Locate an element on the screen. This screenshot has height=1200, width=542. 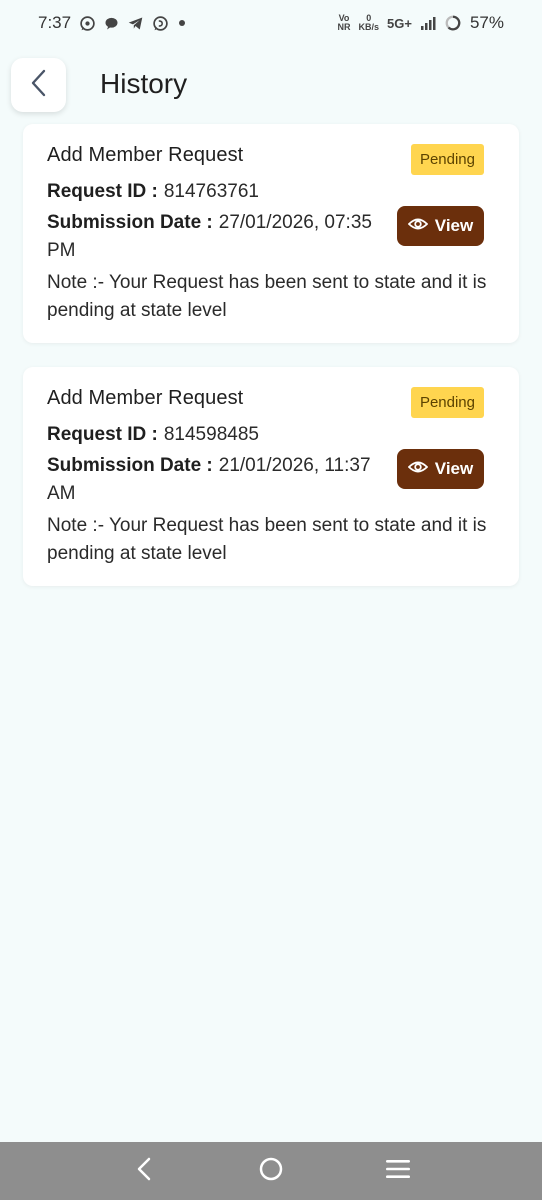
request-id-row: Request ID :814763761 is located at coordinates (271, 192).